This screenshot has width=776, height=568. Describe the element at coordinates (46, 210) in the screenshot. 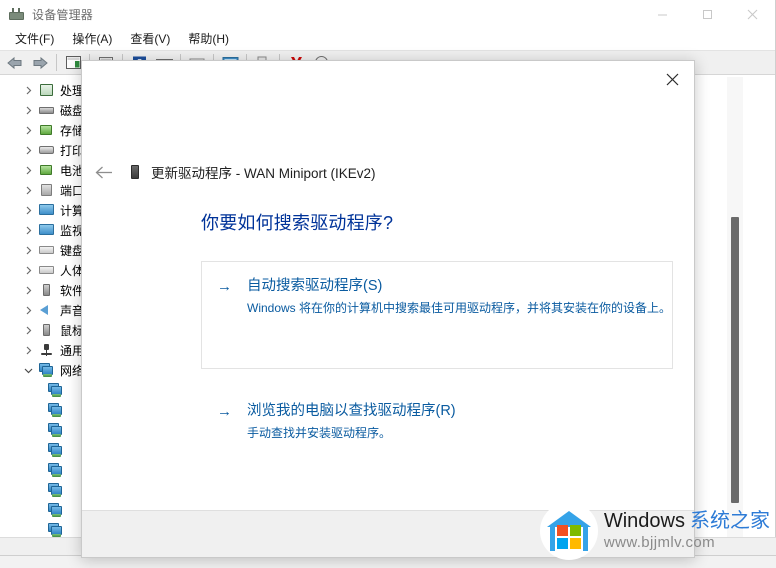

I see `computer-icon` at that location.